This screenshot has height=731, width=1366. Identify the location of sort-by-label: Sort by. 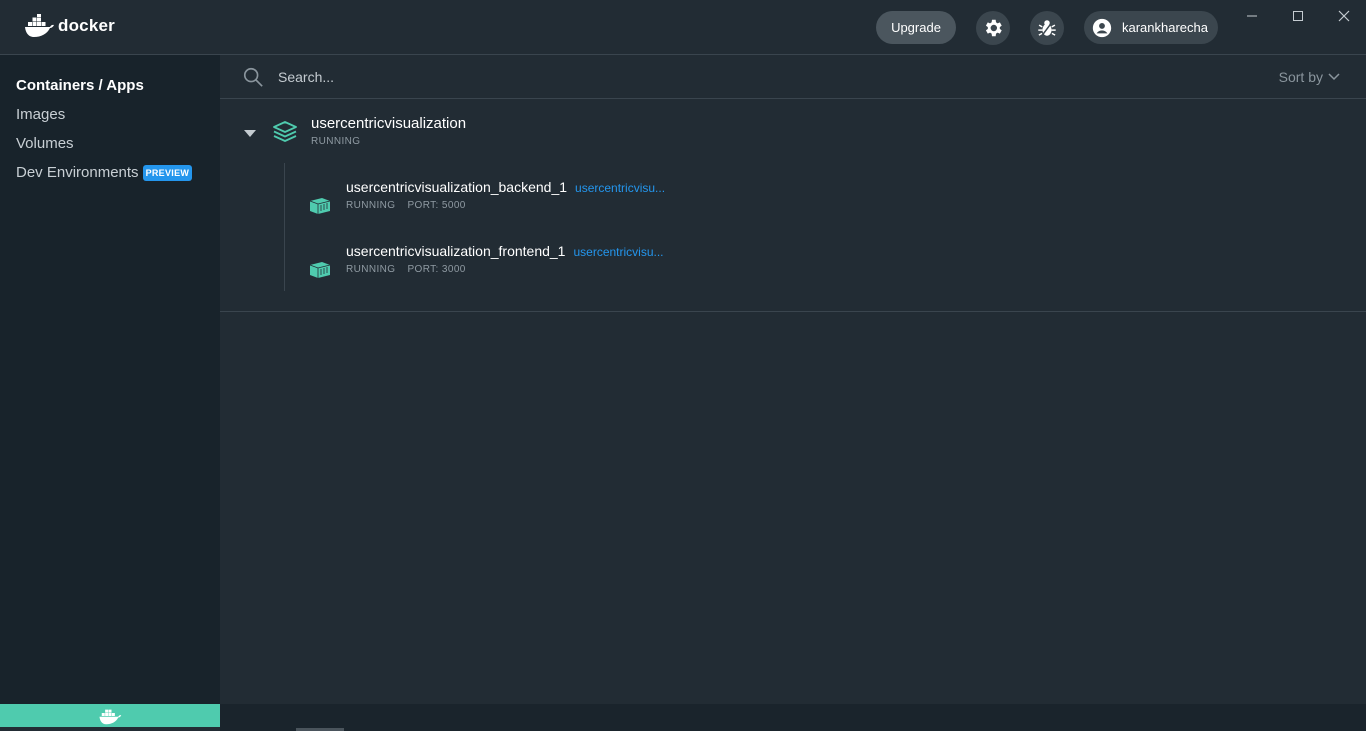
(1300, 77).